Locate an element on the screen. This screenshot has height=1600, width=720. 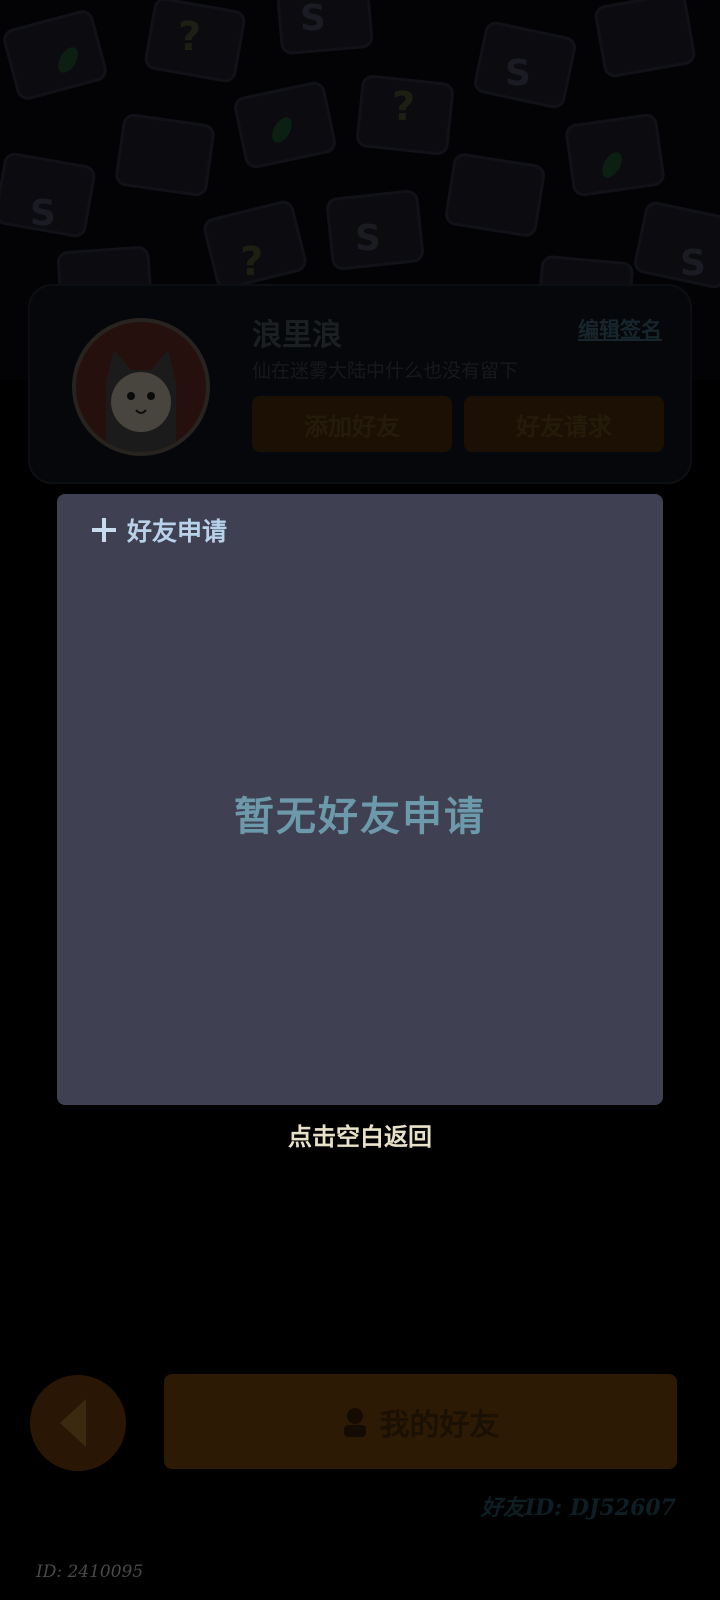
signature-text: 仙在迷雾大陆中什么也没有留下 is located at coordinates (385, 371).